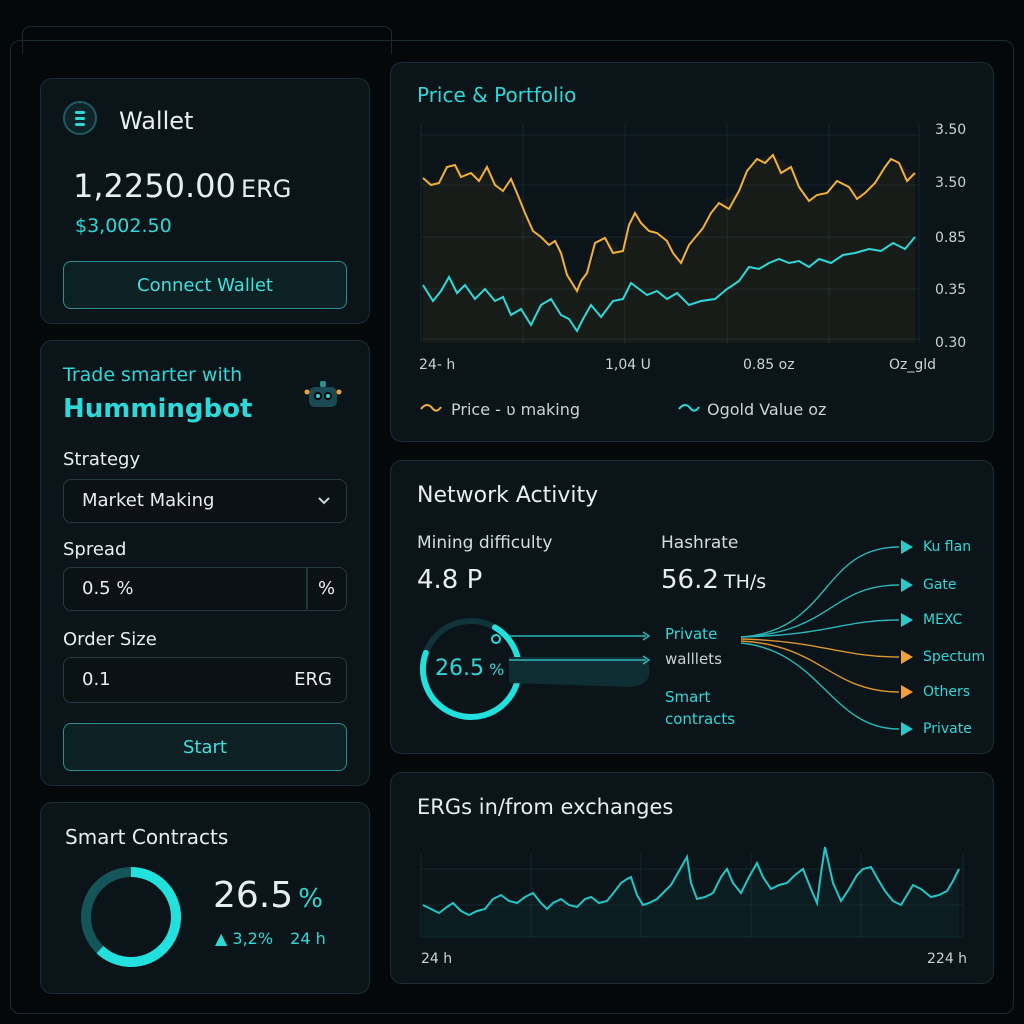  What do you see at coordinates (80, 118) in the screenshot?
I see `wallet-icon` at bounding box center [80, 118].